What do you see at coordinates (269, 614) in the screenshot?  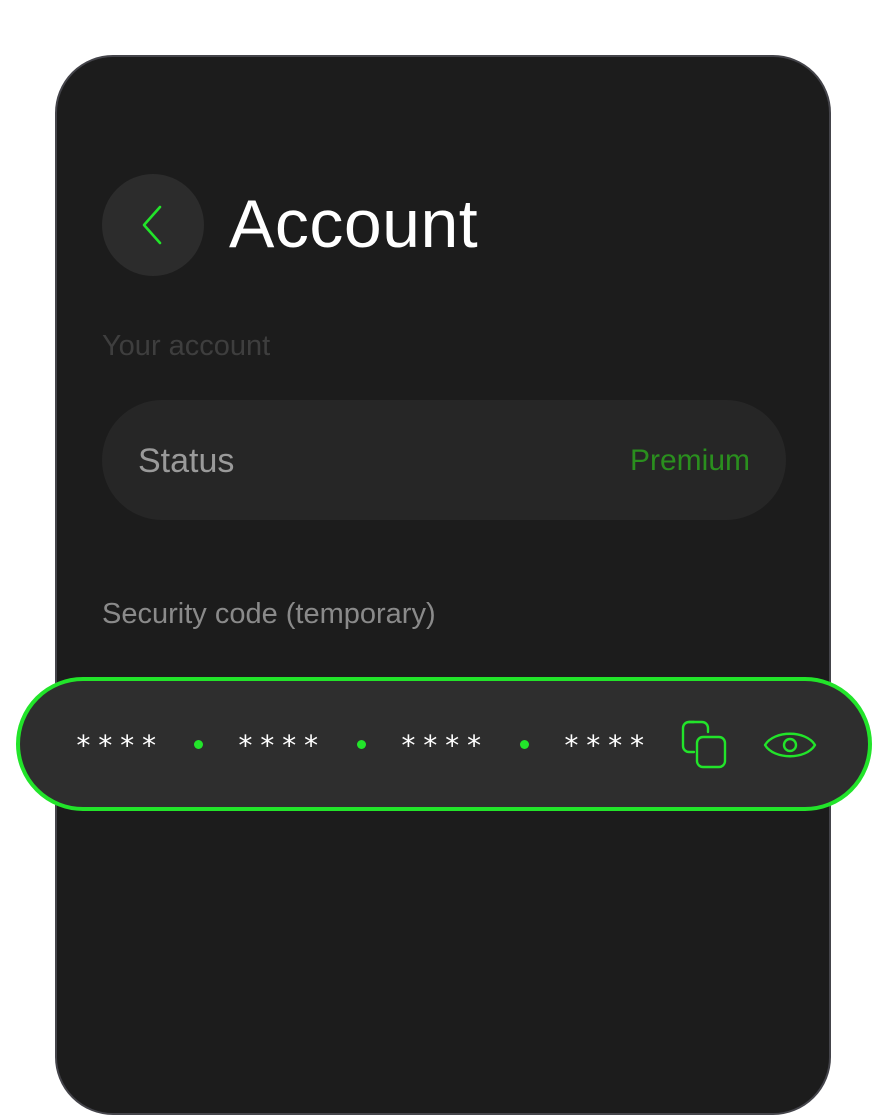 I see `section-label-security-code: Security code (temporary)` at bounding box center [269, 614].